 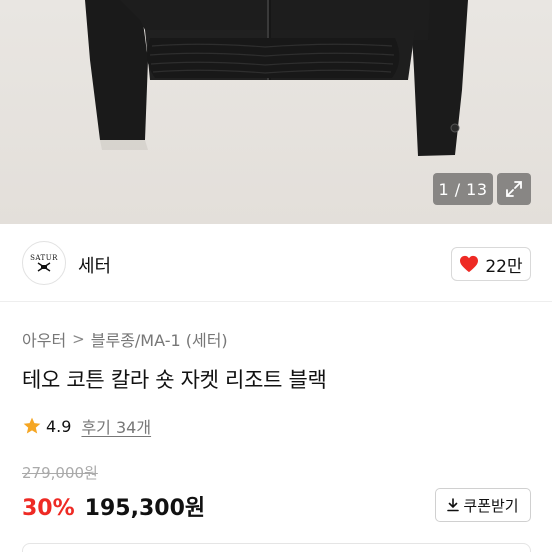 What do you see at coordinates (44, 339) in the screenshot?
I see `breadcrumb-item-category: 아우터` at bounding box center [44, 339].